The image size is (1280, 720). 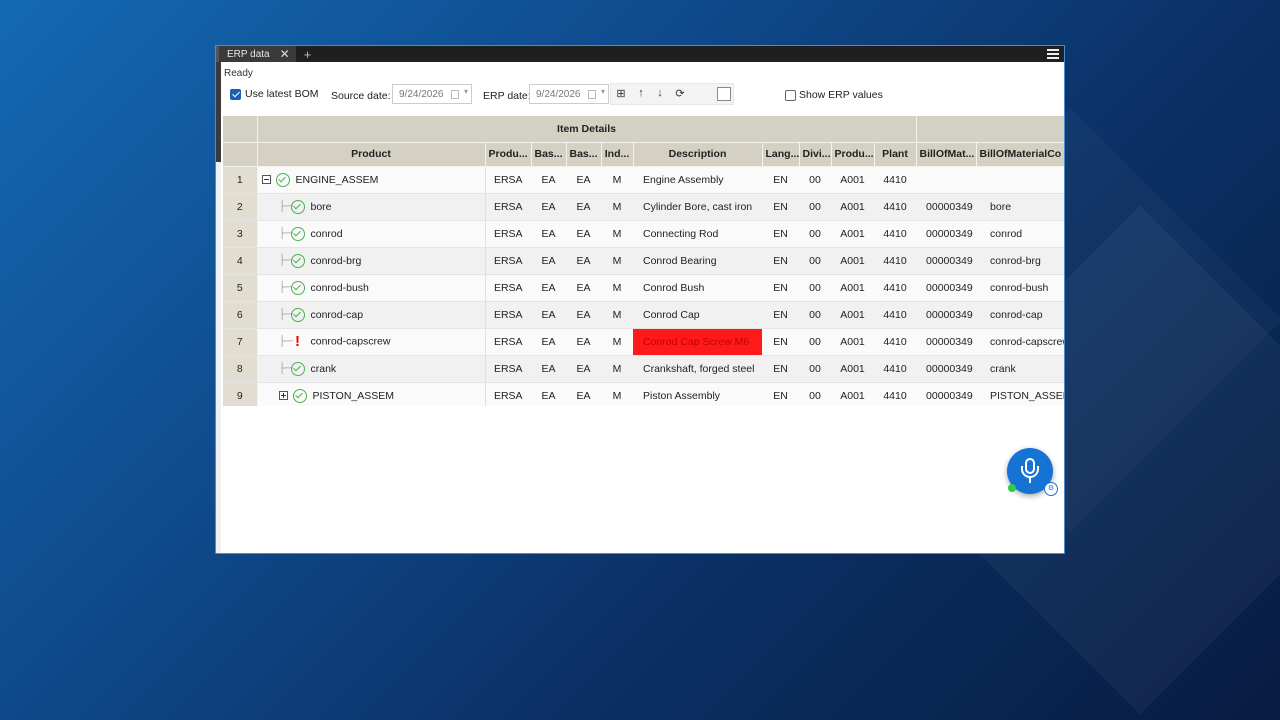 What do you see at coordinates (371, 207) in the screenshot?
I see `product-cell: ├─ bore` at bounding box center [371, 207].